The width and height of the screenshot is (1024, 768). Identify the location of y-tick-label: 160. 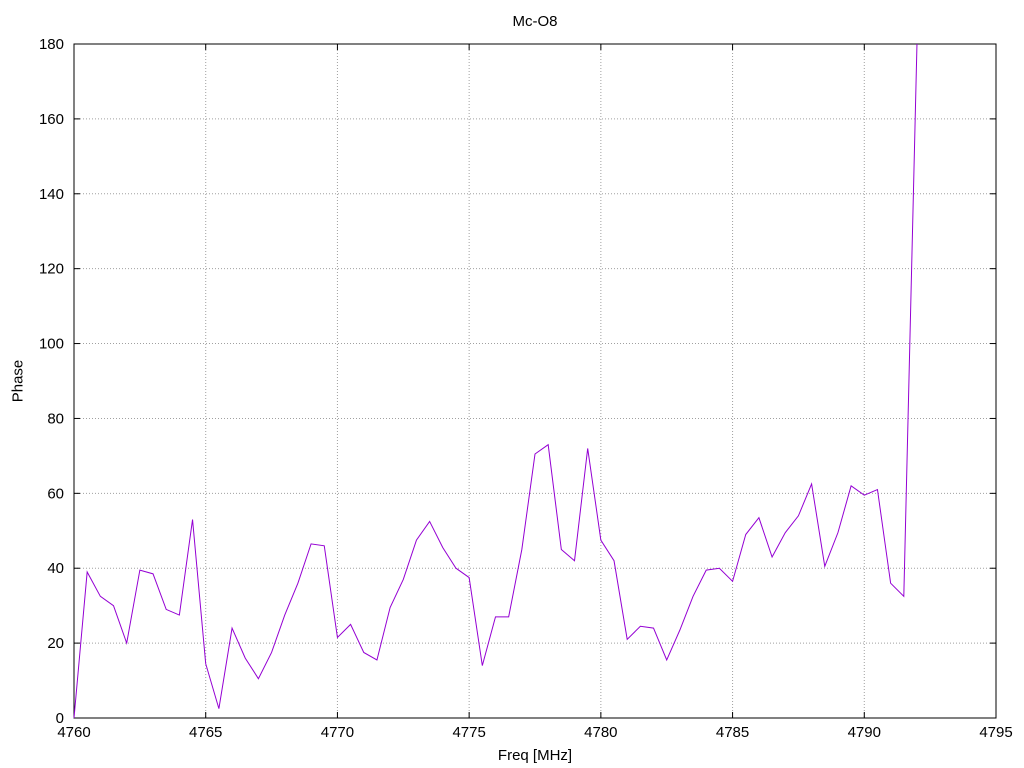
(51, 119).